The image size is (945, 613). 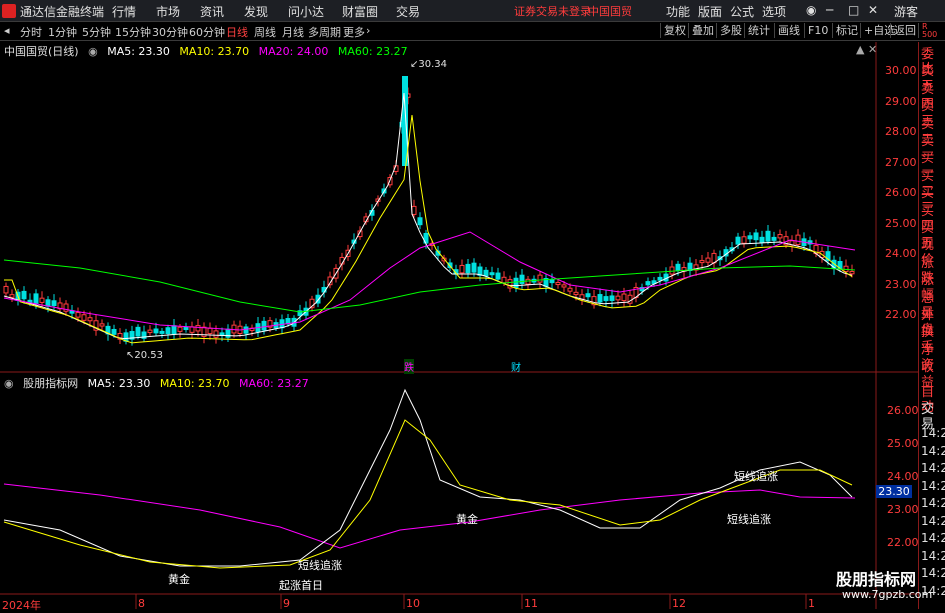 I want to click on price-tick: 28.00, so click(x=901, y=131).